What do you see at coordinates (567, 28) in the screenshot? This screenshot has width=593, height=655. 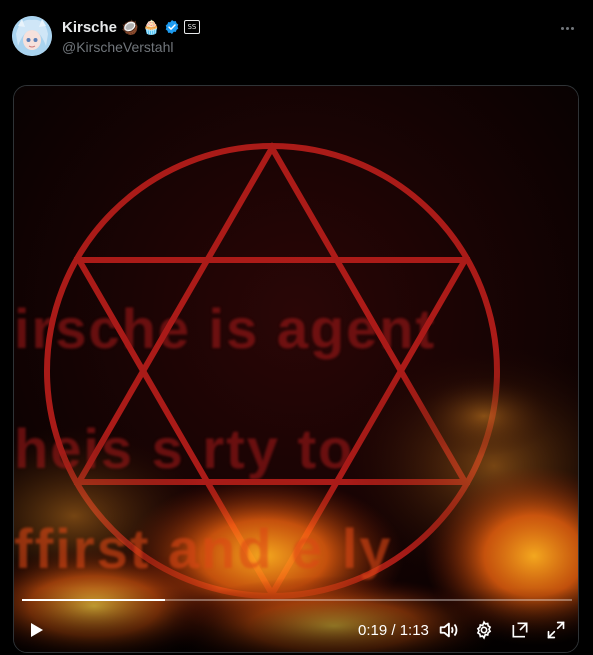 I see `more-options-icon` at bounding box center [567, 28].